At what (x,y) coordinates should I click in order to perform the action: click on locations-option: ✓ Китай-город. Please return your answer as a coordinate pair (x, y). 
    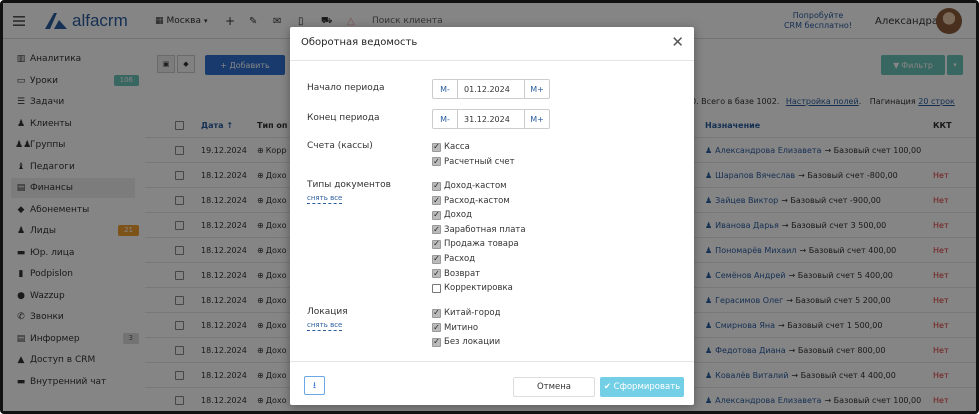
    Looking at the image, I should click on (466, 313).